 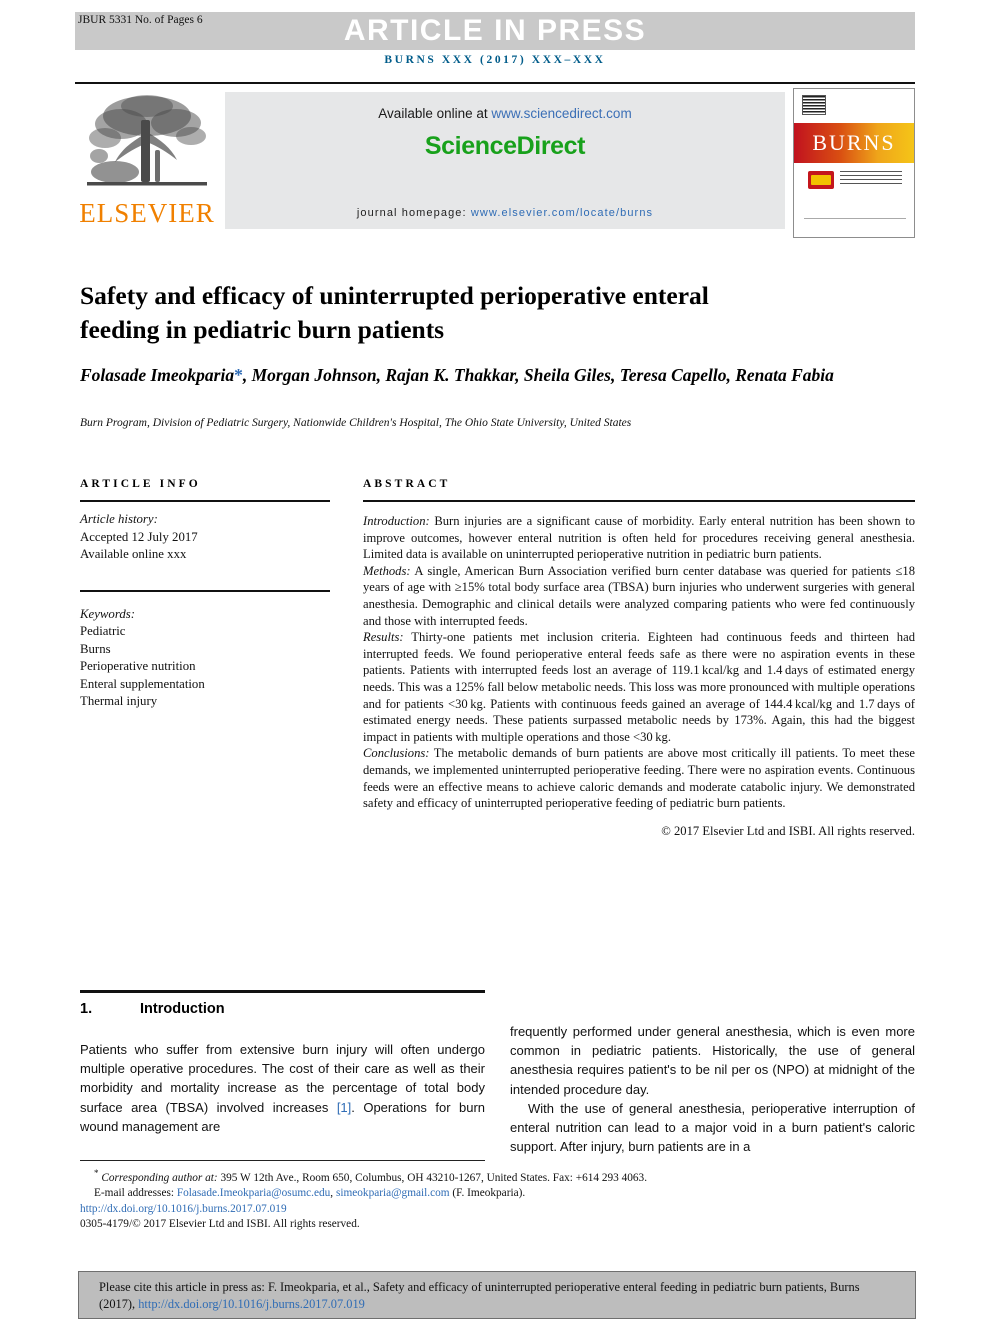 I want to click on elsevier-tree-icon, so click(x=147, y=140).